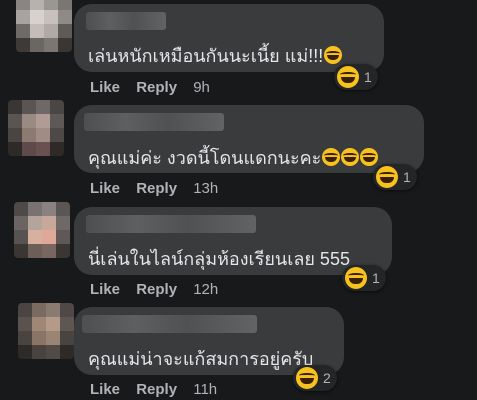 The image size is (477, 400). What do you see at coordinates (229, 38) in the screenshot?
I see `comment-bubble: เล่นหนักเหมือนกันนะเนี้ย แม่!!!` at bounding box center [229, 38].